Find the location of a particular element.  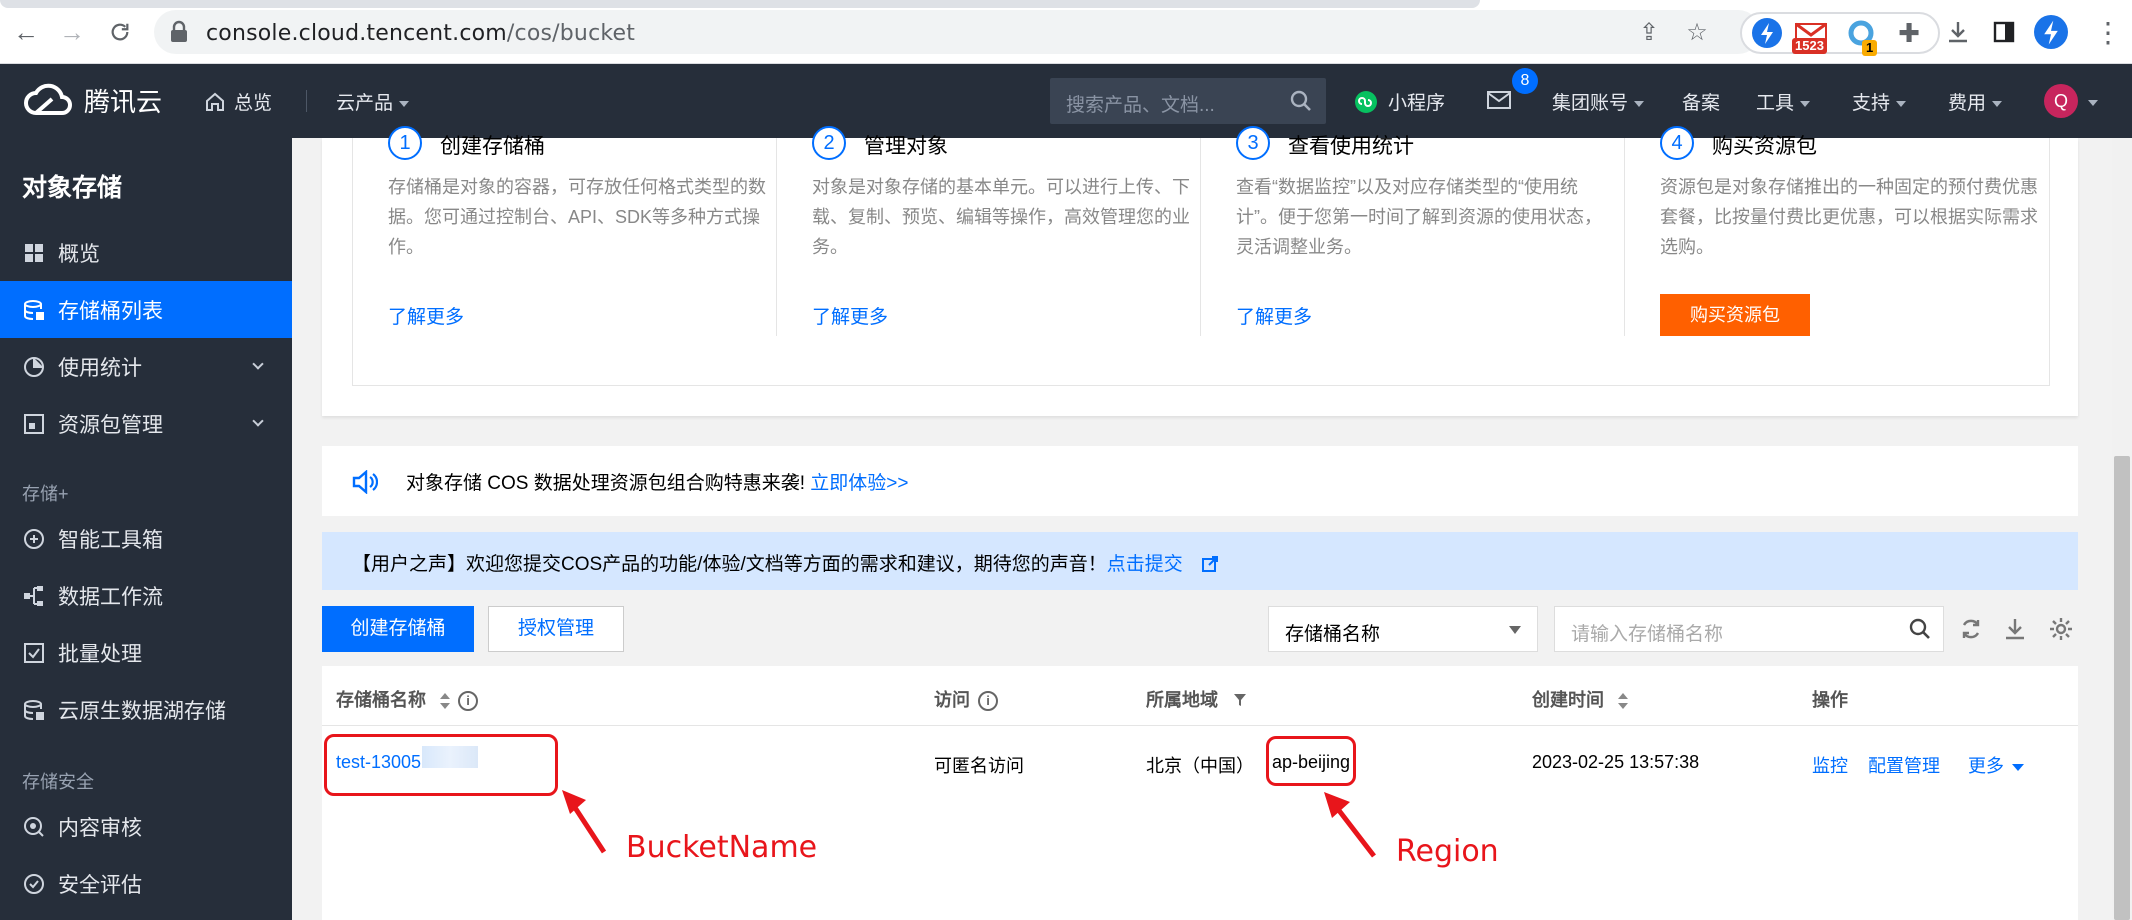

step-number: 3 is located at coordinates (1253, 143).